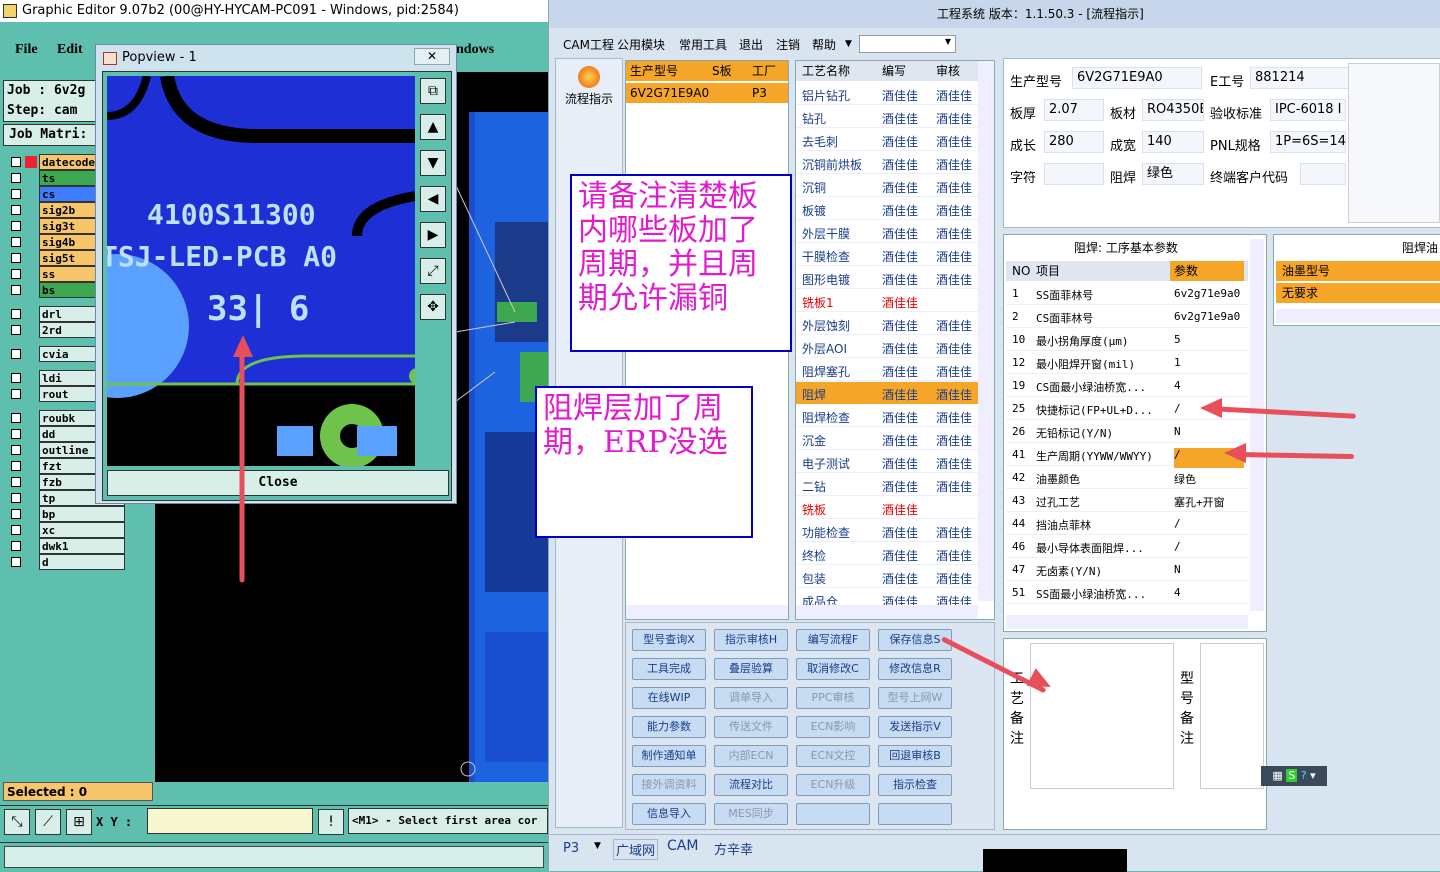 The image size is (1440, 872). Describe the element at coordinates (1294, 776) in the screenshot. I see `ime-toolbar: ▦ S ? ▾` at that location.